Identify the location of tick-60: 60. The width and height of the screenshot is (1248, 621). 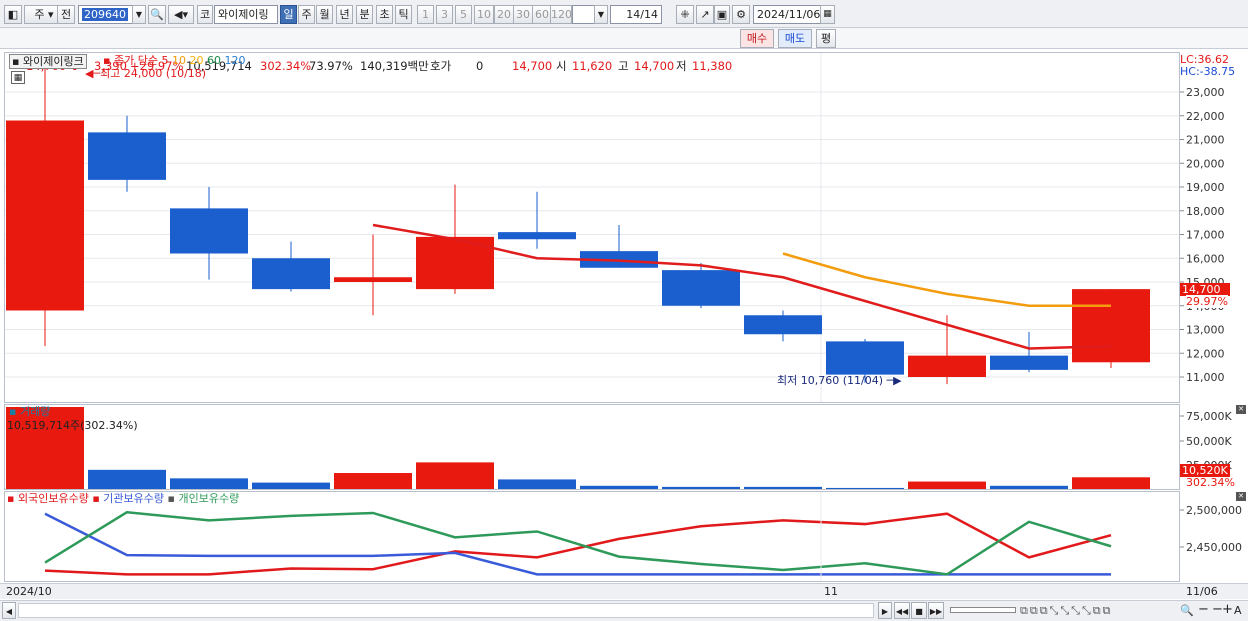
(542, 14).